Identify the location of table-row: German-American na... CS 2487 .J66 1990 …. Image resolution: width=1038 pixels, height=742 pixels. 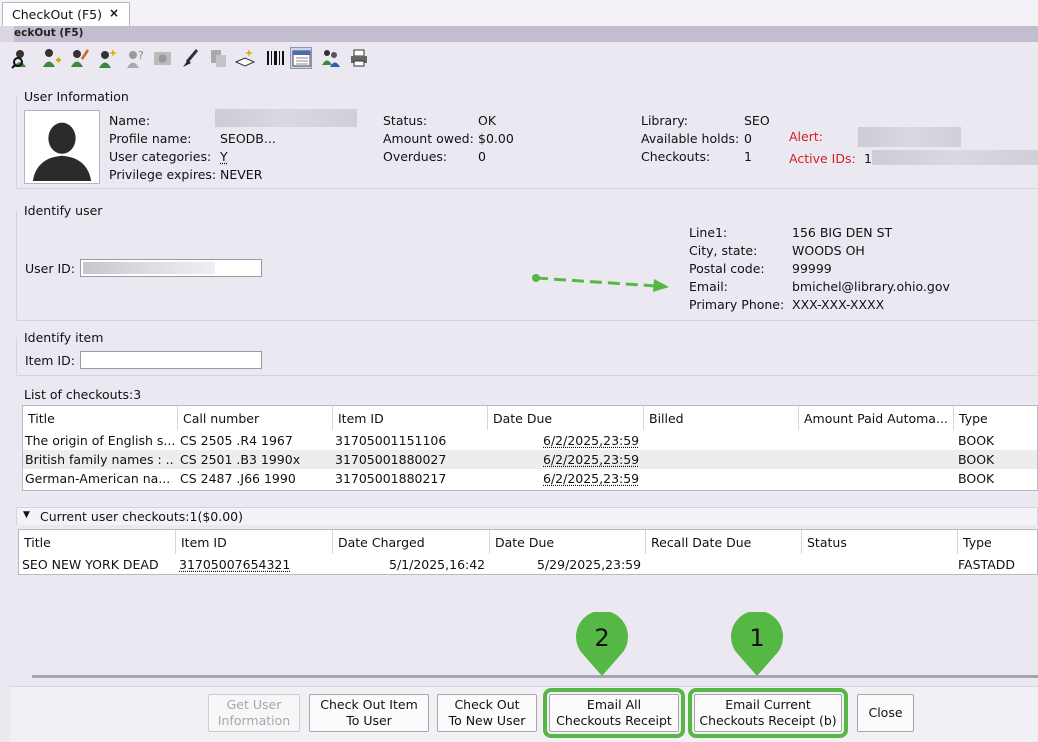
(530, 478).